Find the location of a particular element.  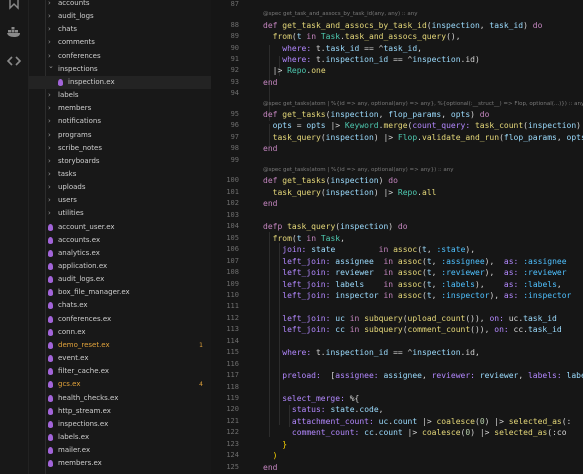

tree-item-label: gcs.ex is located at coordinates (69, 384).